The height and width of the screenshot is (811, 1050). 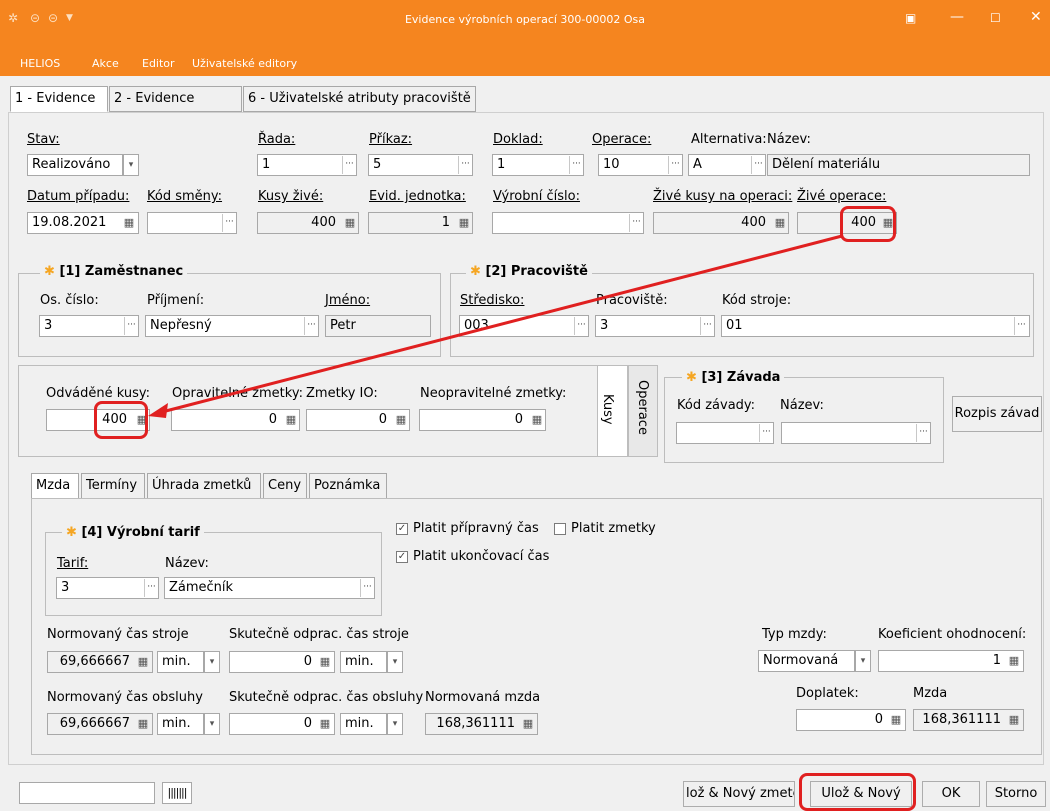 What do you see at coordinates (500, 324) in the screenshot?
I see `arrow-line` at bounding box center [500, 324].